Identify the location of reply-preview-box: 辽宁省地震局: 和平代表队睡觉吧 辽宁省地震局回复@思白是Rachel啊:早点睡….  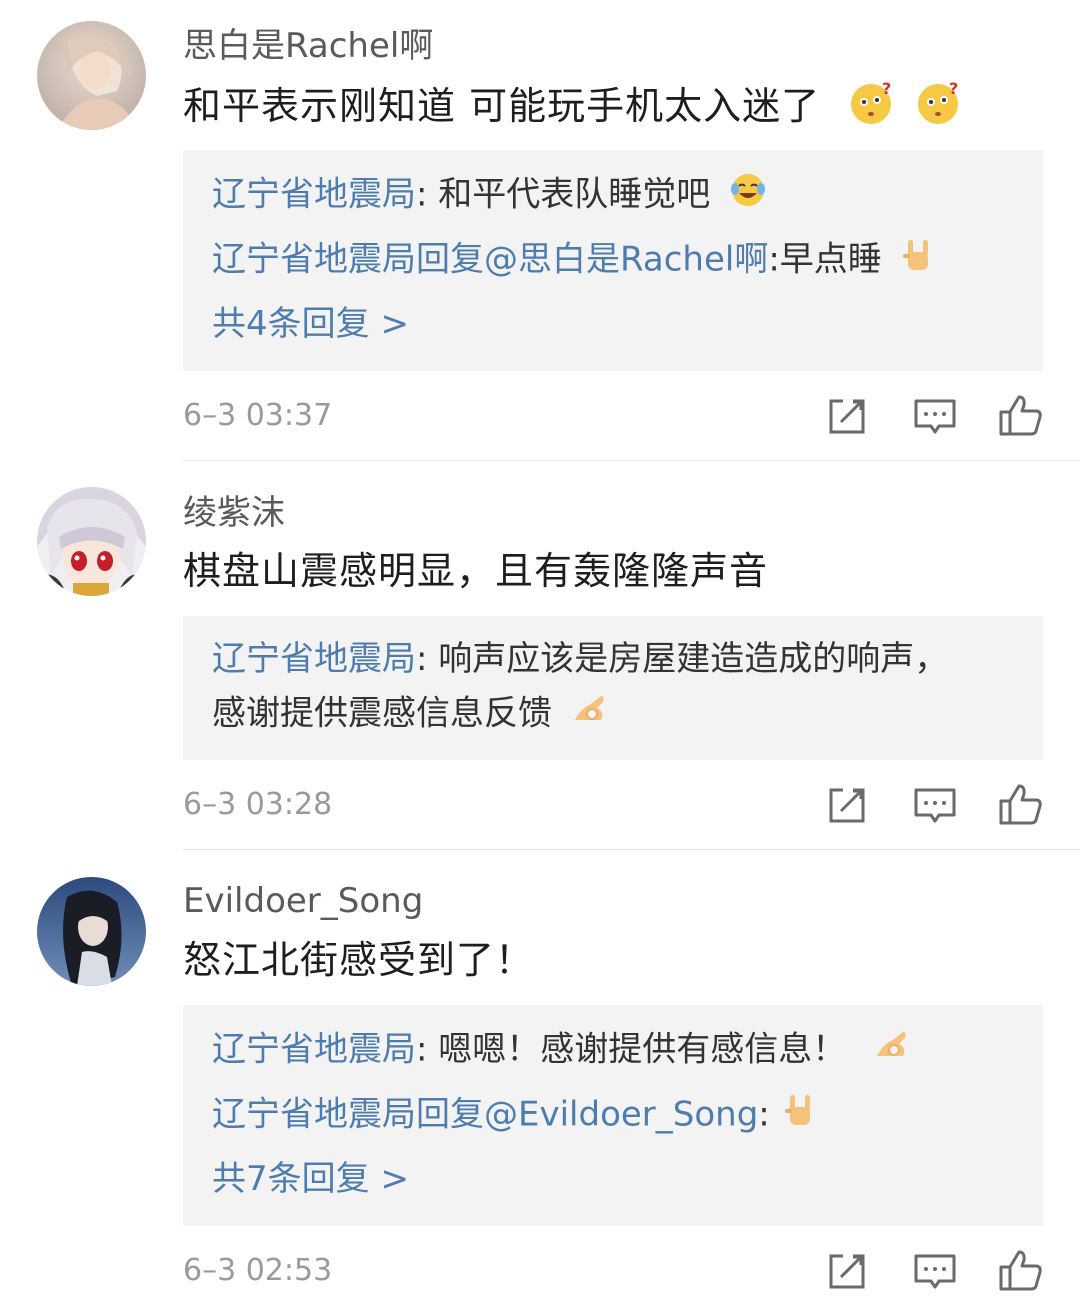
(613, 260).